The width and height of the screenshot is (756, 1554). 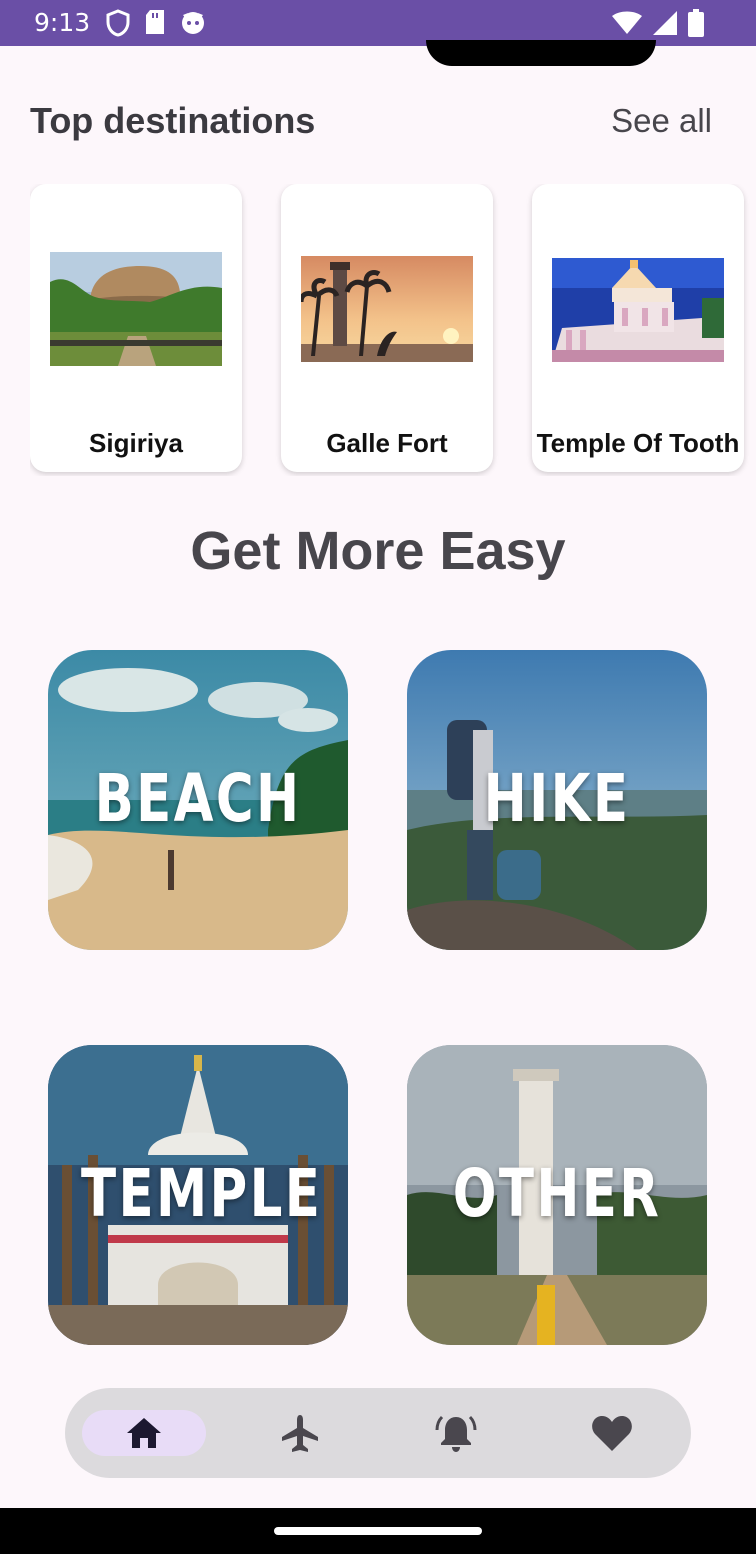 I want to click on destination-name: Temple Of Tooth, so click(x=638, y=443).